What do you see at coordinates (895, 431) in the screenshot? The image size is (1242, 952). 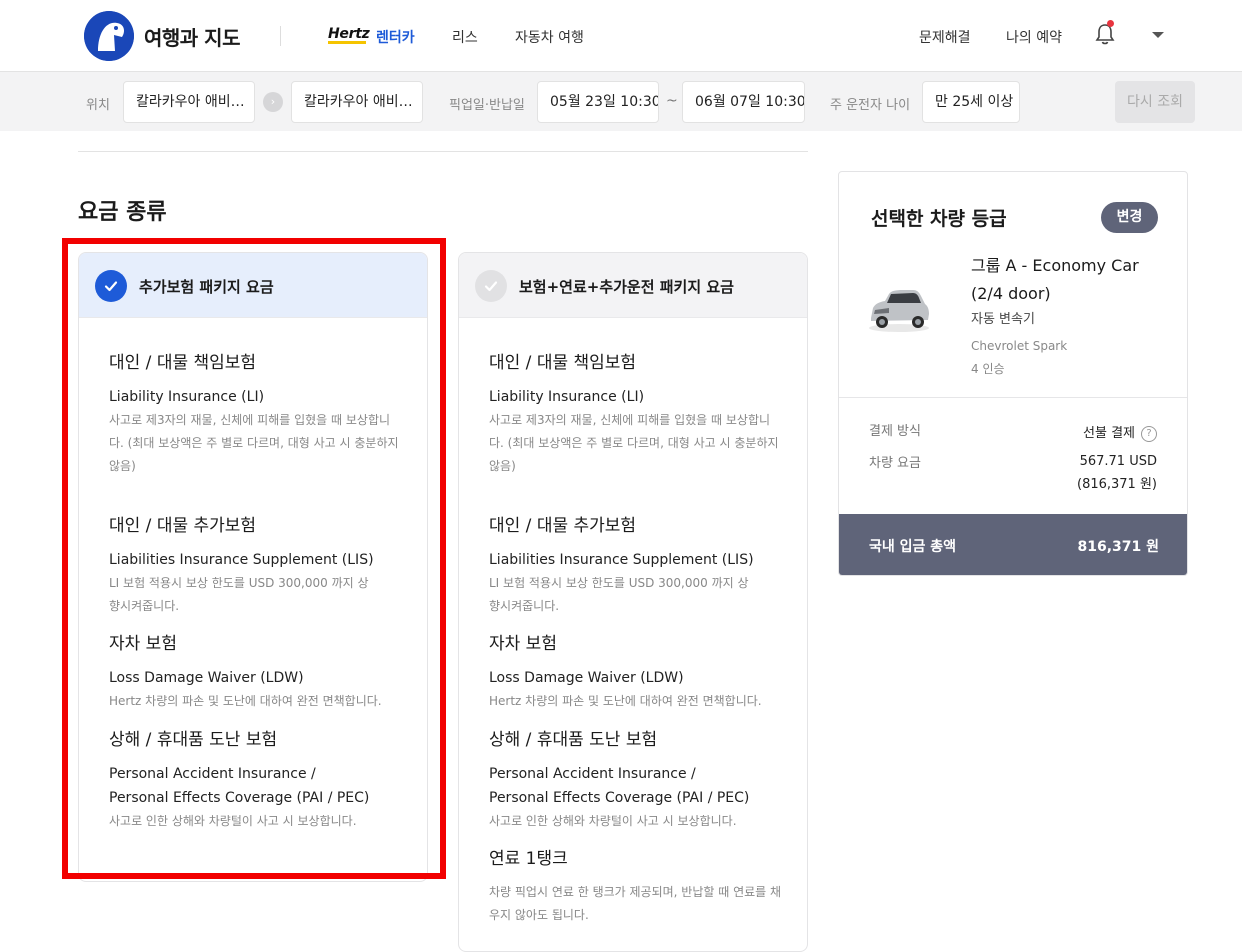 I see `payment-method-label: 결제 방식` at bounding box center [895, 431].